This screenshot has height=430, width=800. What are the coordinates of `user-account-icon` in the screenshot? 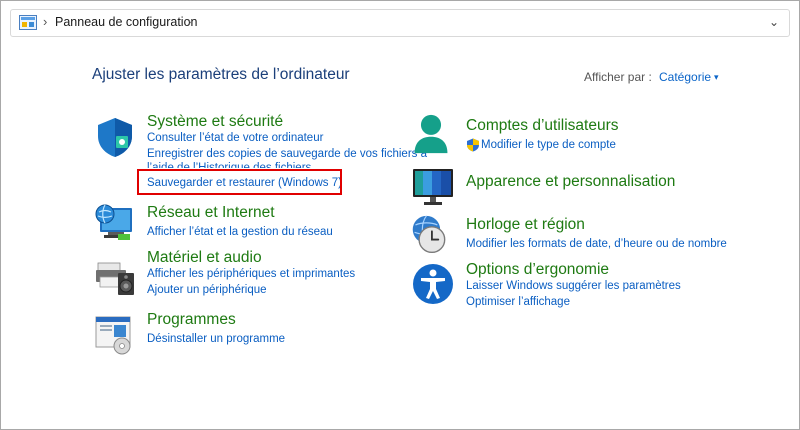 It's located at (431, 134).